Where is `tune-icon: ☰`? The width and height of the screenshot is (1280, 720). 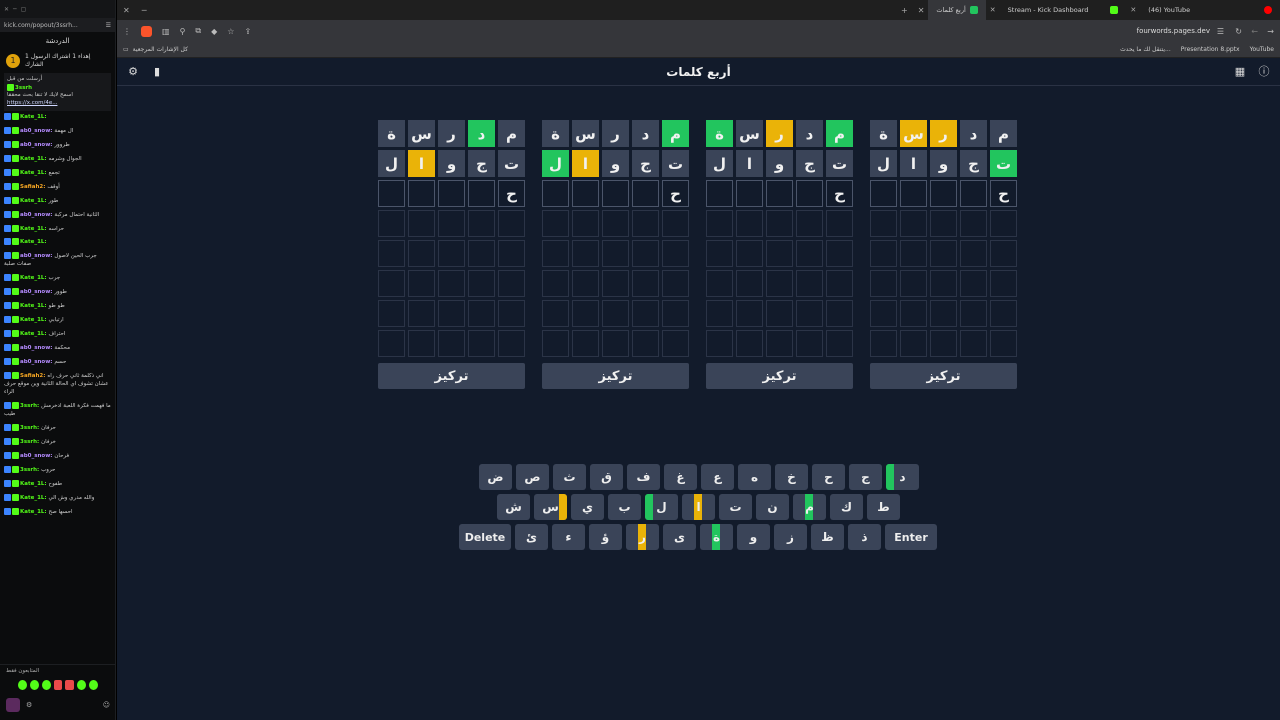
tune-icon: ☰ is located at coordinates (1220, 31).